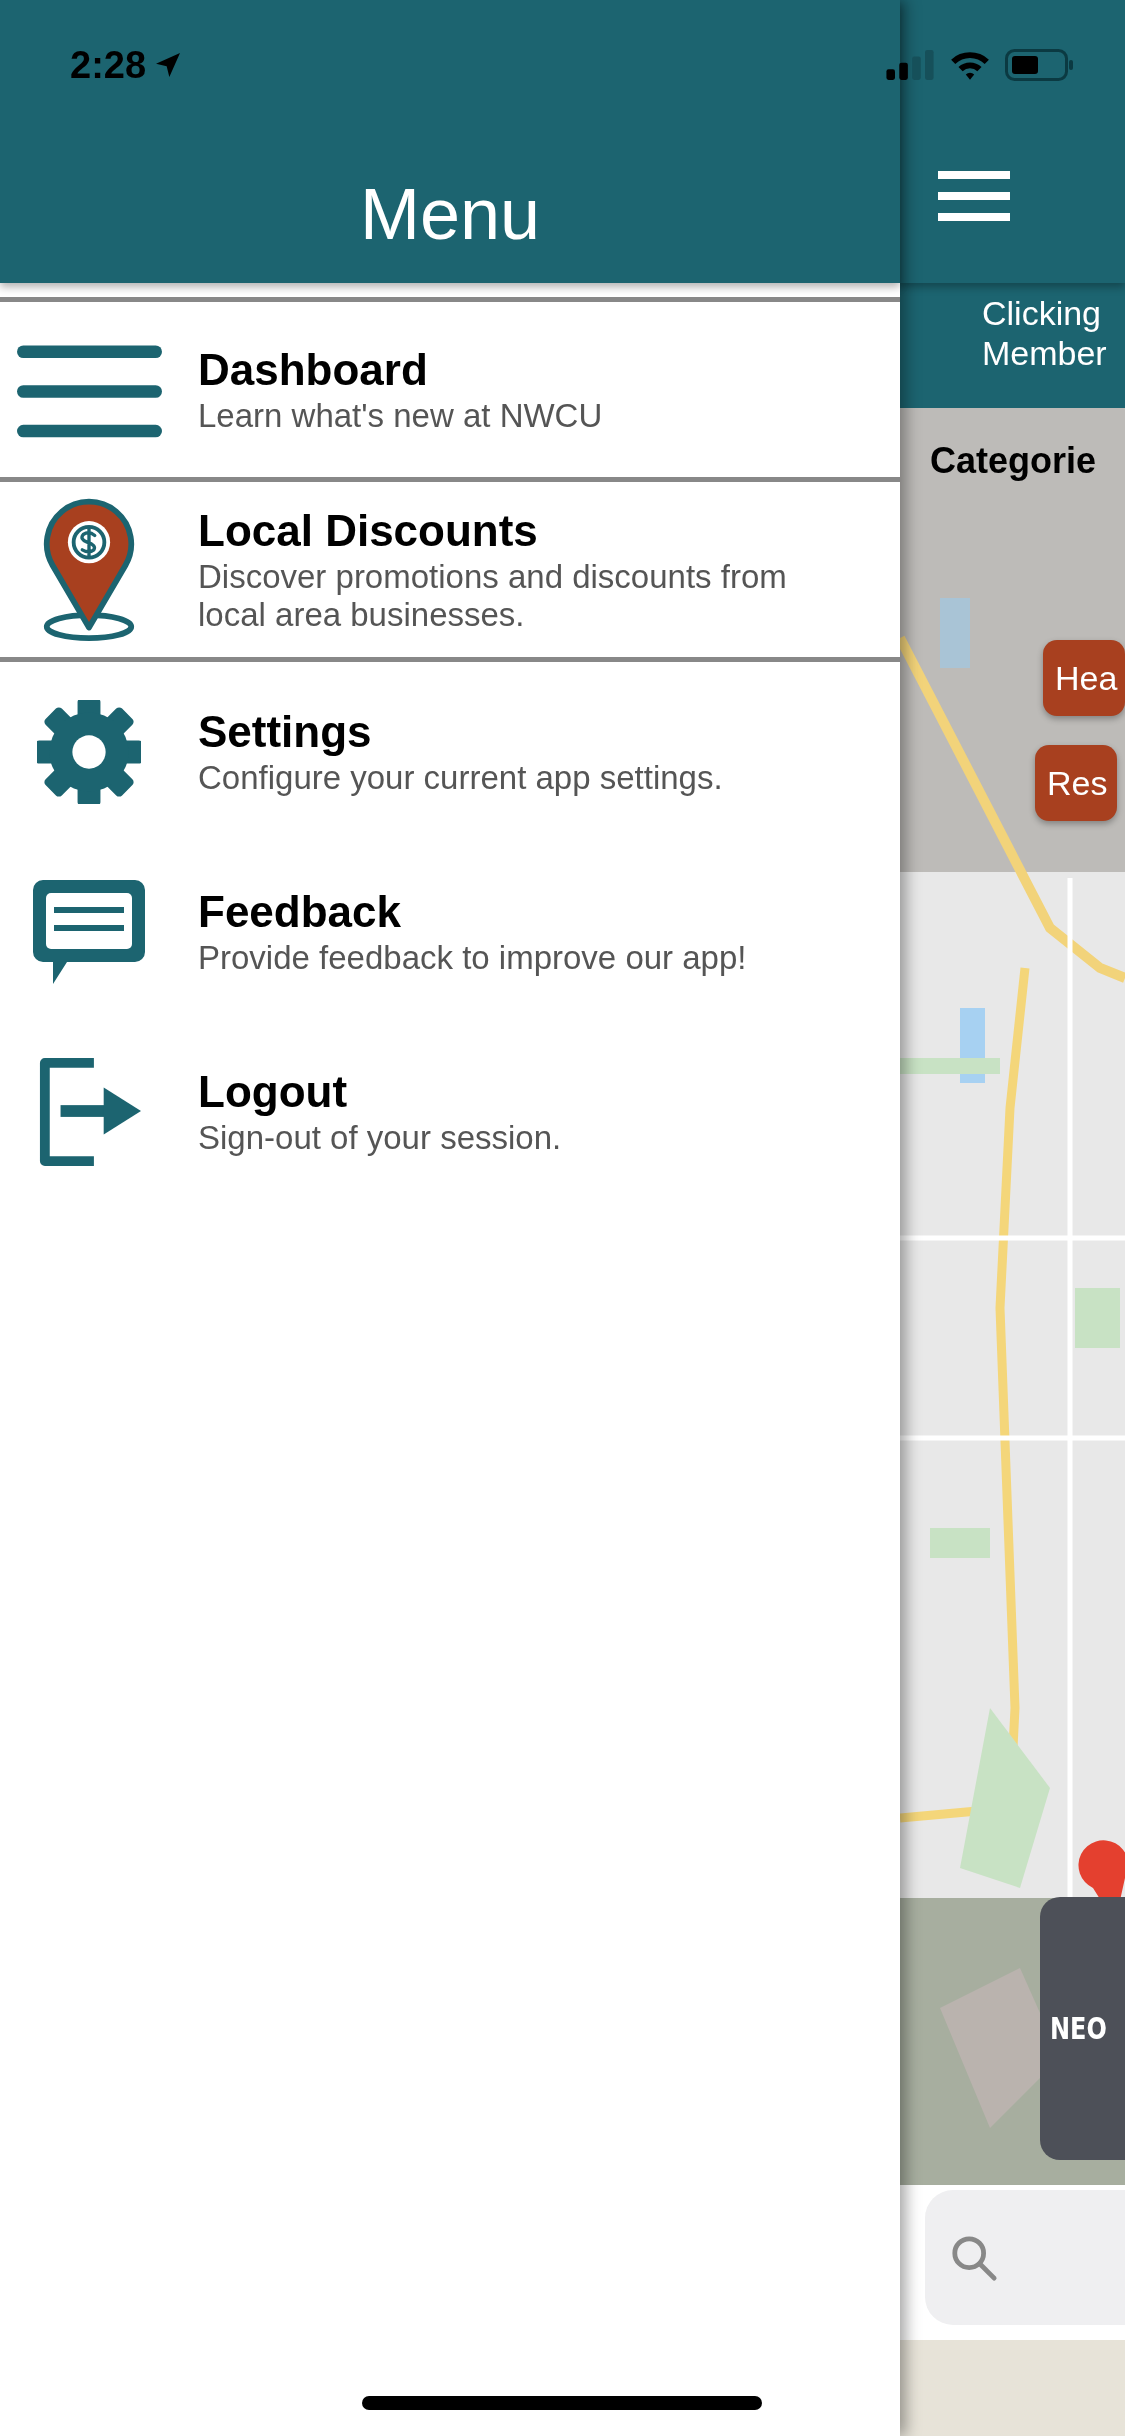  Describe the element at coordinates (1042, 313) in the screenshot. I see `banner-text: Clicking` at that location.